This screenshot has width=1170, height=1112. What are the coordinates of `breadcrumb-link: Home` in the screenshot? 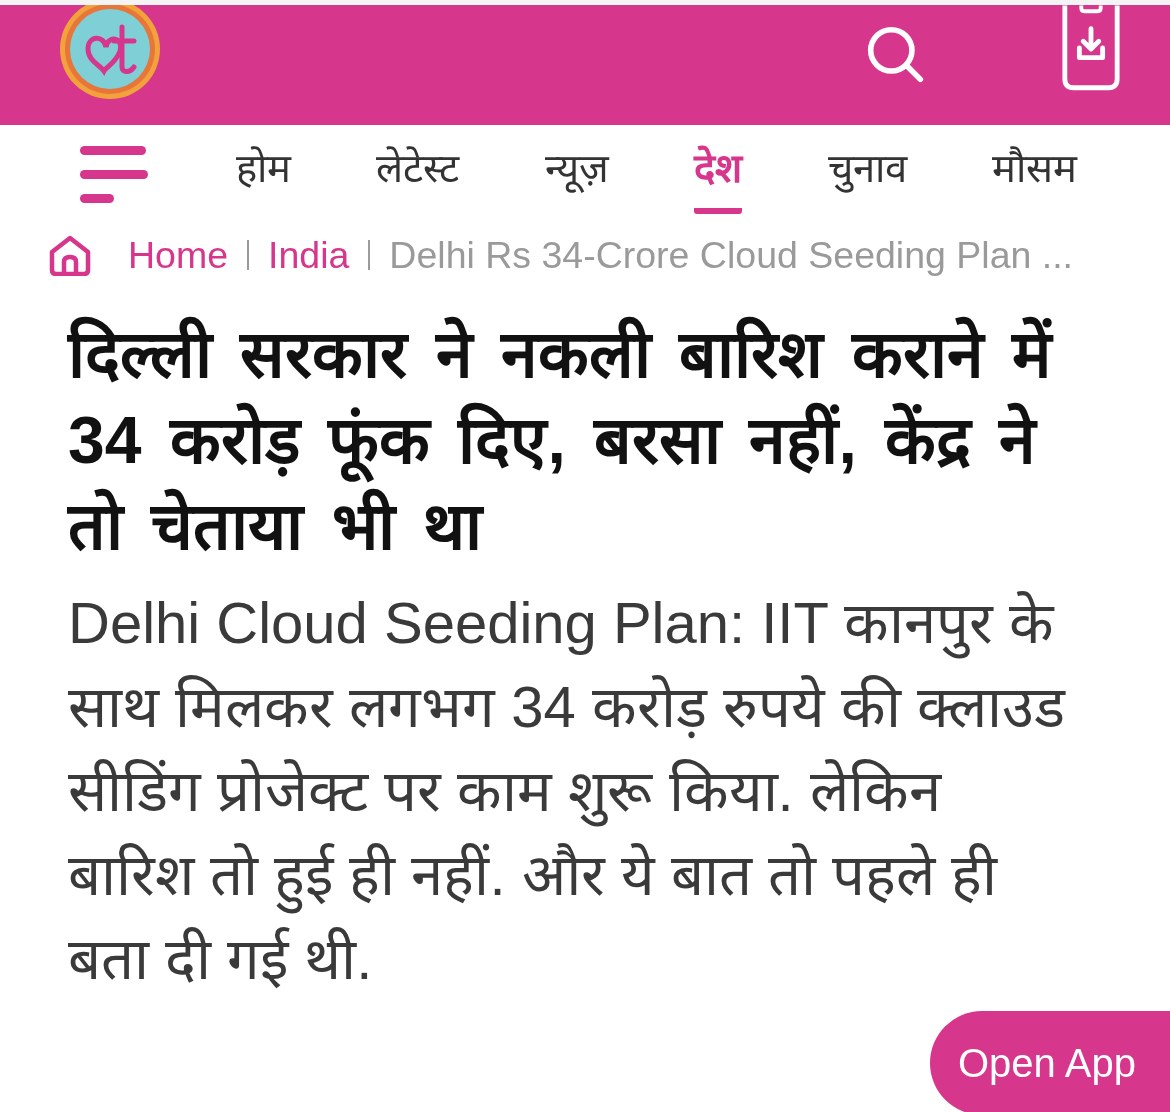 It's located at (178, 255).